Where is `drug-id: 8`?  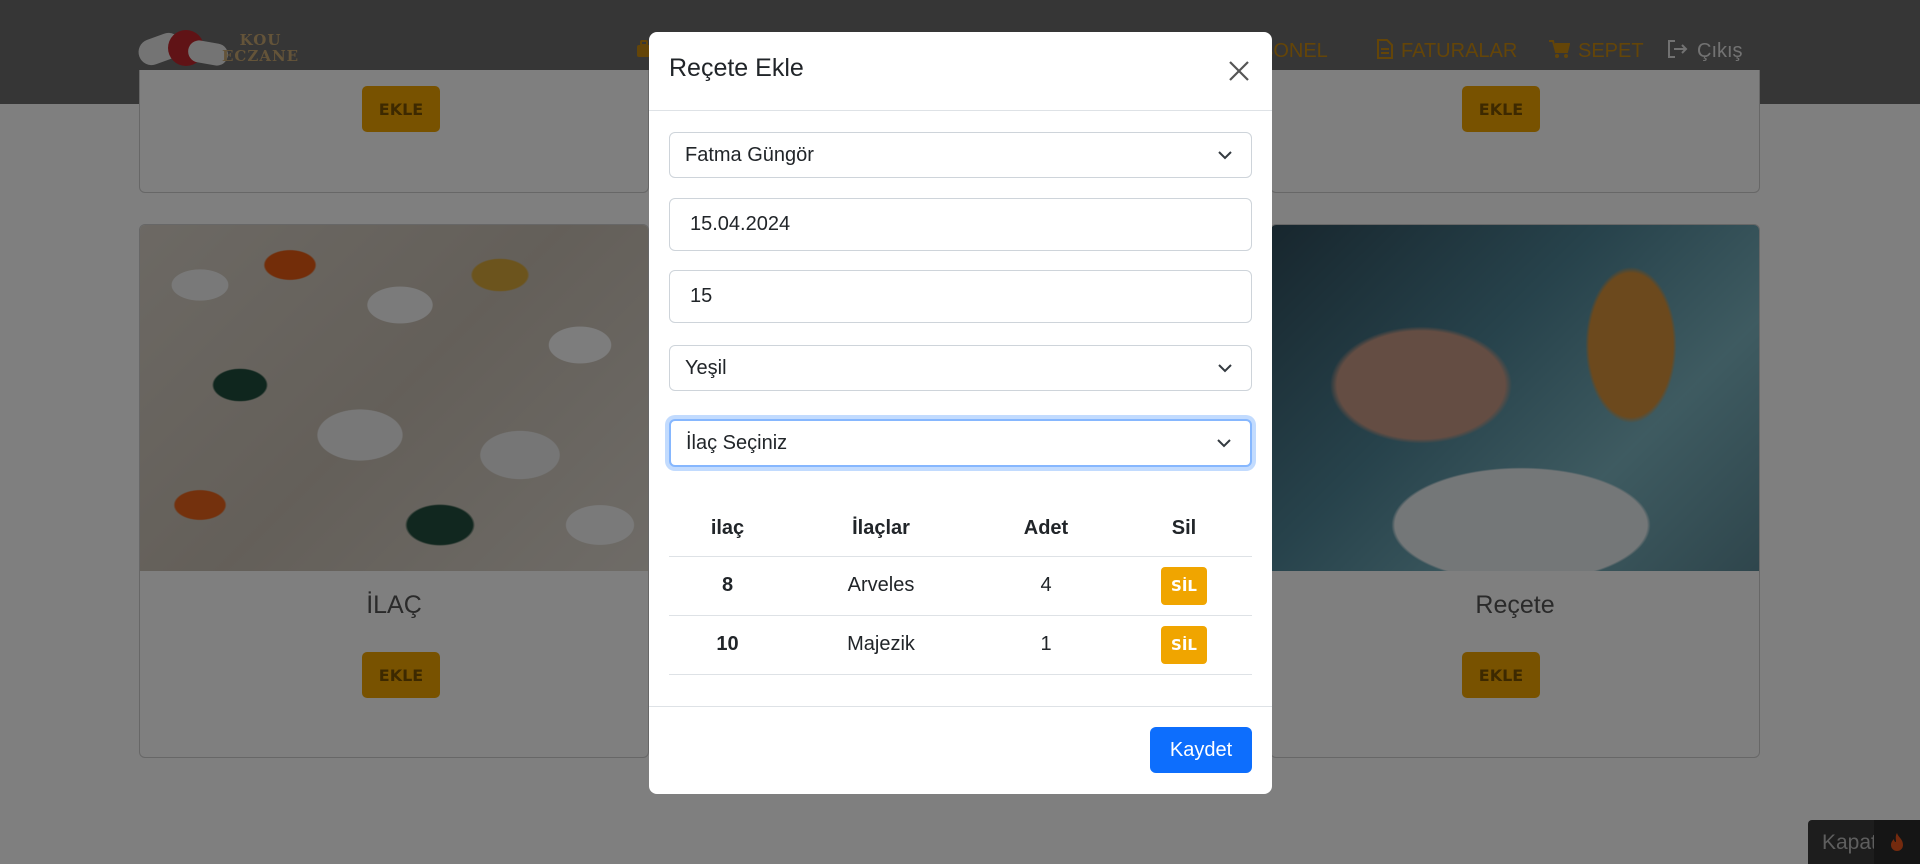
drug-id: 8 is located at coordinates (727, 586).